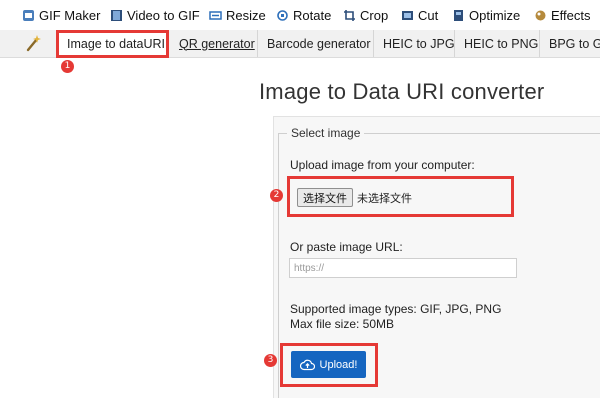 The width and height of the screenshot is (600, 398). Describe the element at coordinates (282, 15) in the screenshot. I see `rotate-icon` at that location.